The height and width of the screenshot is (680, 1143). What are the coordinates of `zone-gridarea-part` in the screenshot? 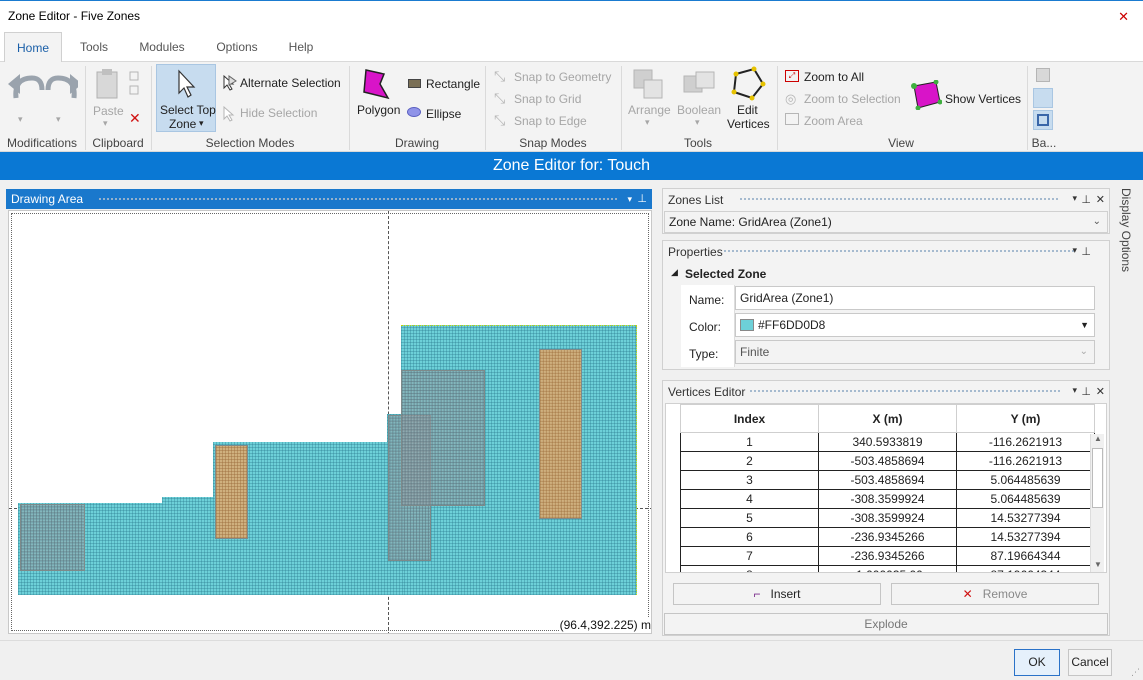 It's located at (188, 546).